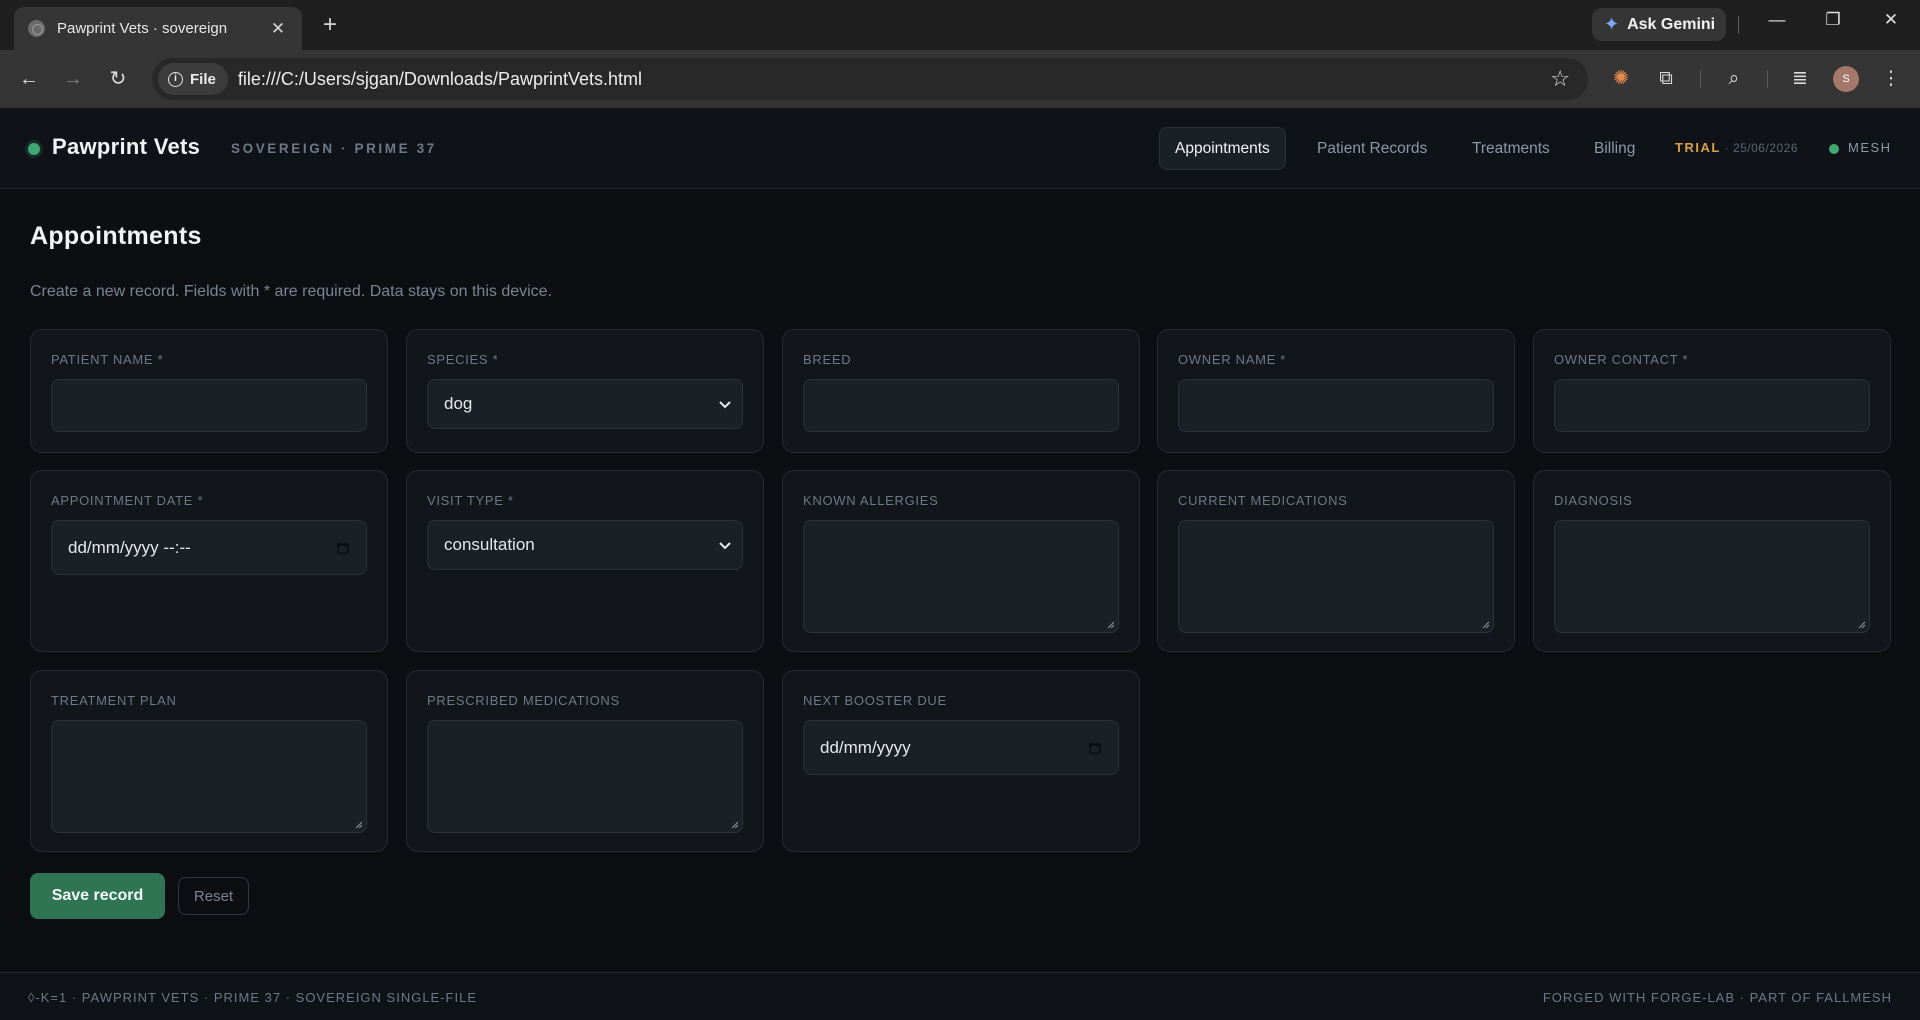 This screenshot has width=1920, height=1020. What do you see at coordinates (1612, 24) in the screenshot?
I see `gemini-sparkle-icon: ✦` at bounding box center [1612, 24].